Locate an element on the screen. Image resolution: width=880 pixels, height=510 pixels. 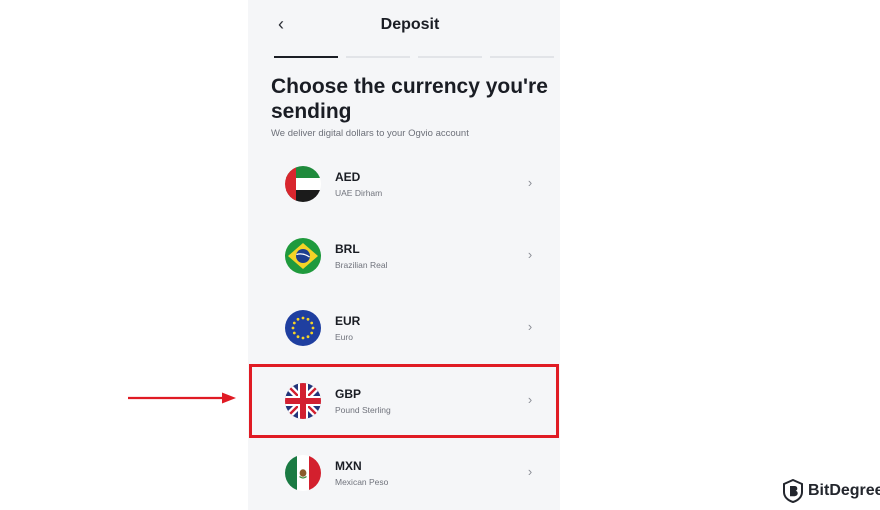
currency-code: BRL is located at coordinates (347, 249).